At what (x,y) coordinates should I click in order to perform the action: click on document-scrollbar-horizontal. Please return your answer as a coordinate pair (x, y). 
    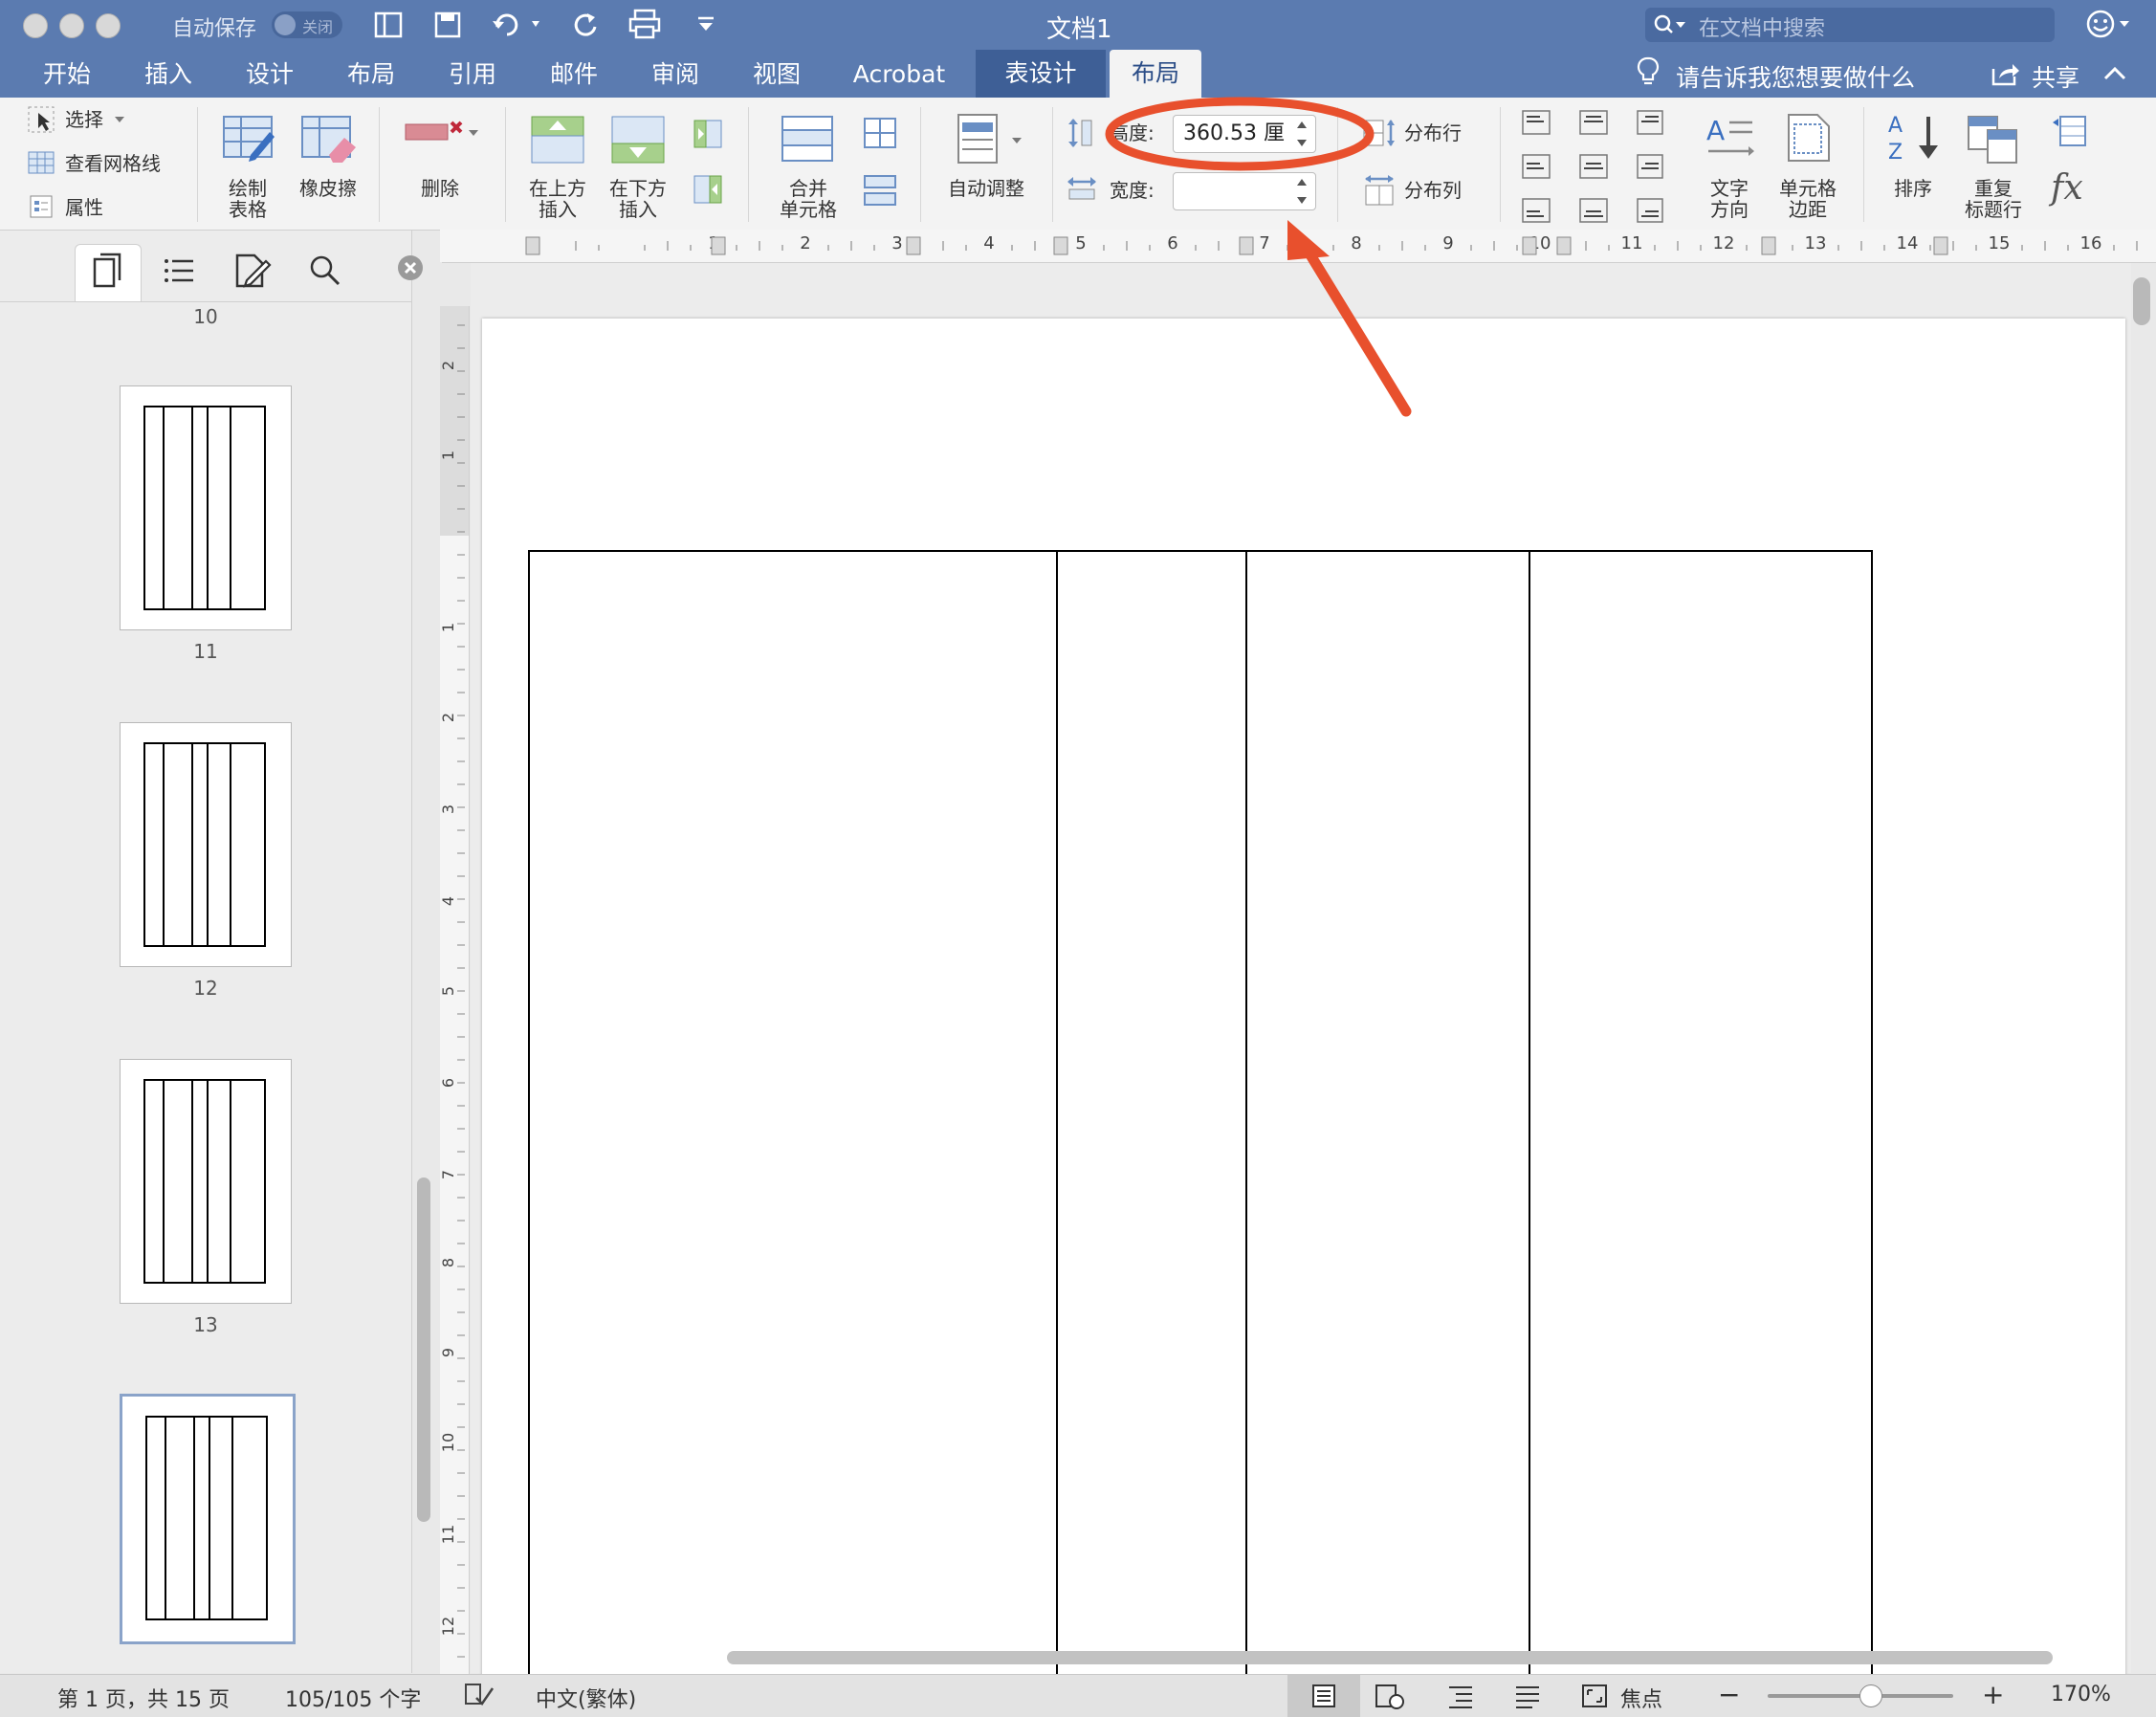
    Looking at the image, I should click on (1390, 1657).